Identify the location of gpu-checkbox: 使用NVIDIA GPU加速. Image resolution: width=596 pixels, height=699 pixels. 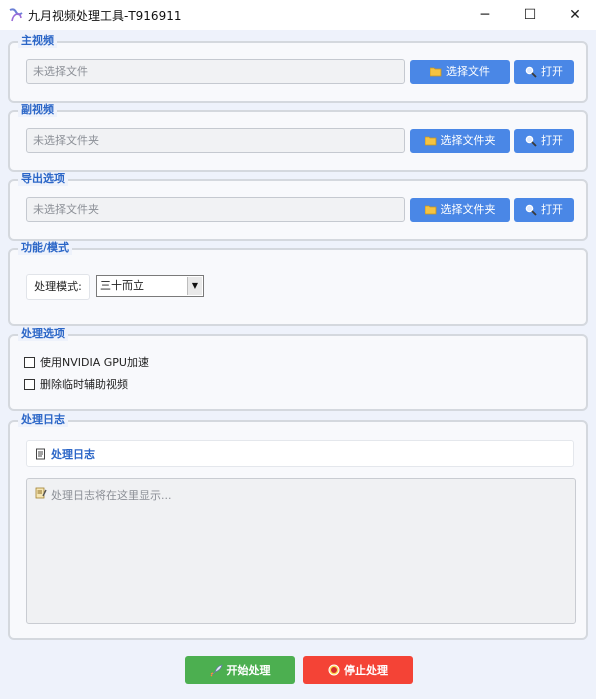
(86, 362).